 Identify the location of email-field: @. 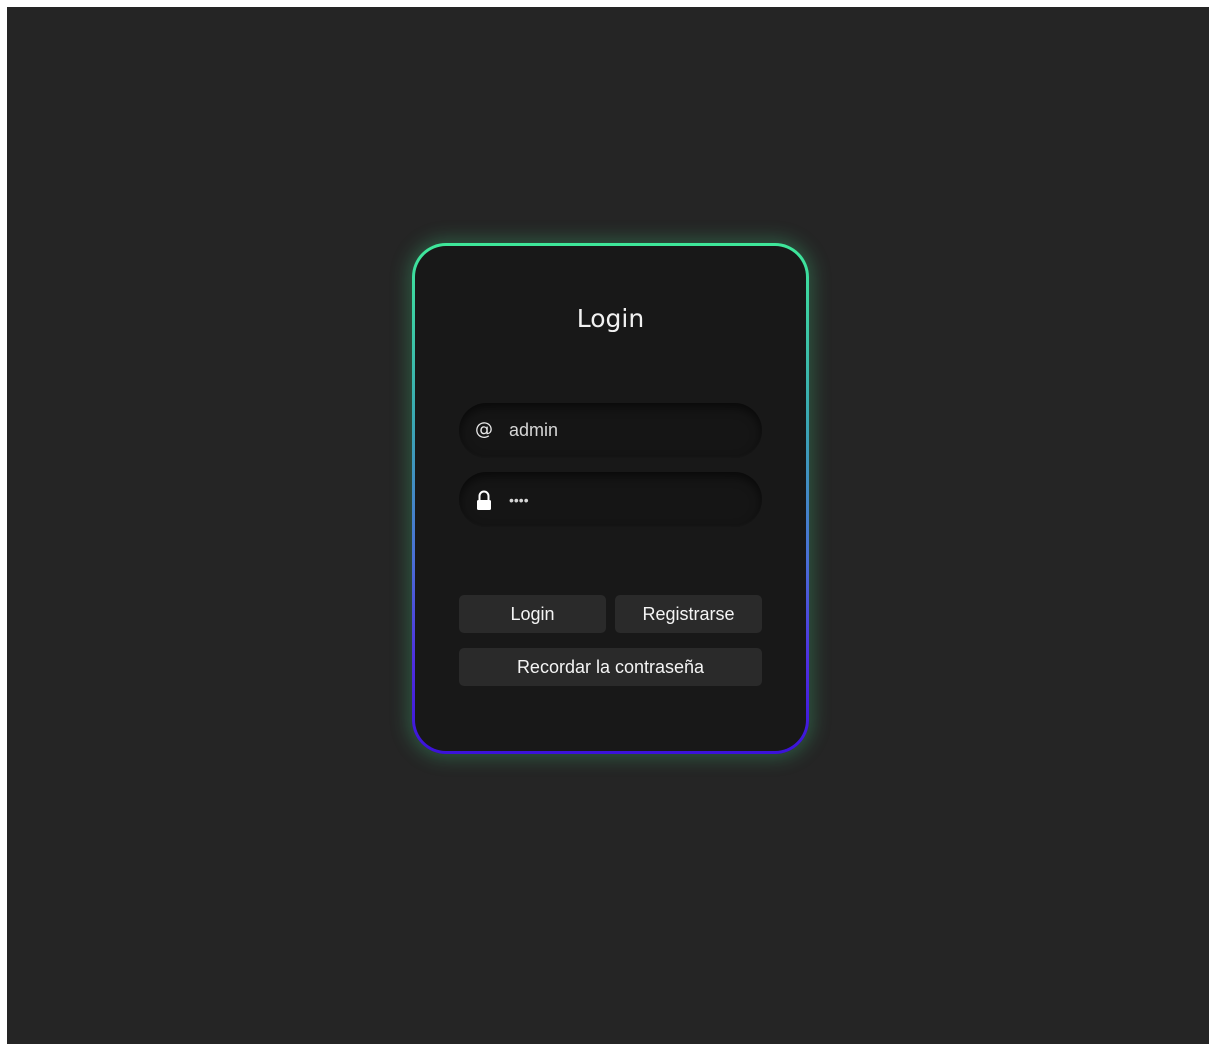
(610, 430).